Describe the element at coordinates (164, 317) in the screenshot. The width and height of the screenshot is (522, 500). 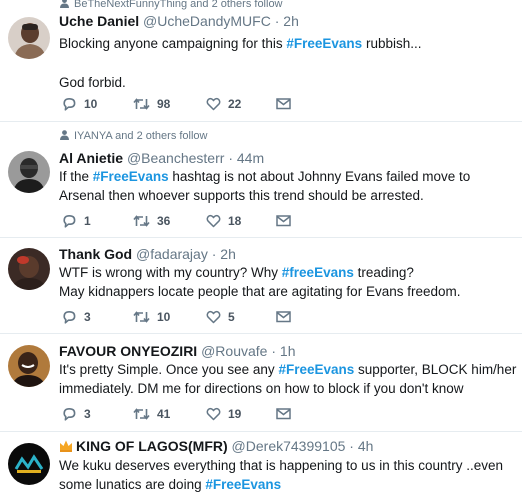
I see `retweet-count: 10` at that location.